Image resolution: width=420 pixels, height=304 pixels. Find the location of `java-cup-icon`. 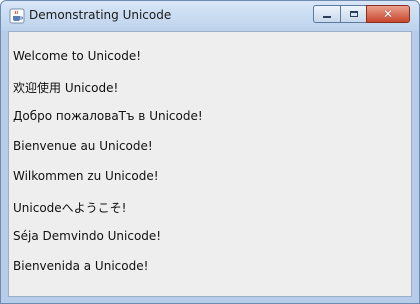

java-cup-icon is located at coordinates (17, 16).